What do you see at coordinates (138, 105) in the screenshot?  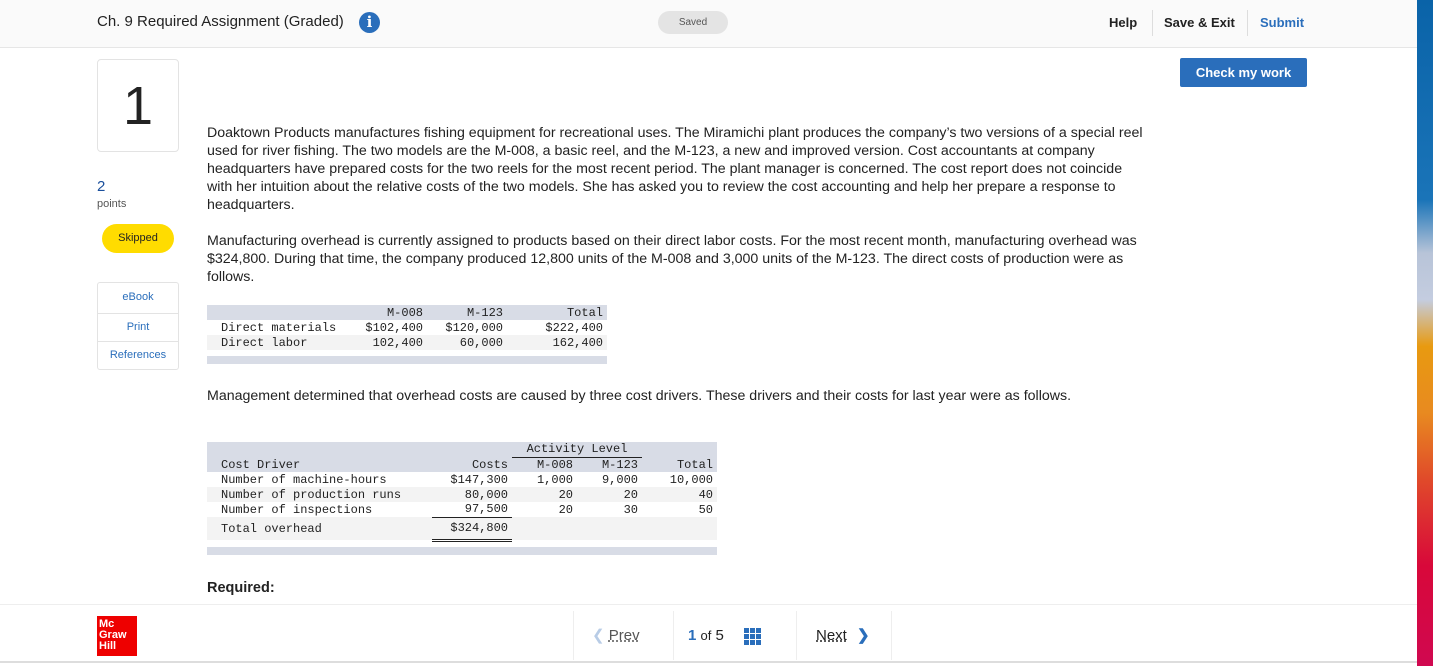 I see `question-number: 1` at bounding box center [138, 105].